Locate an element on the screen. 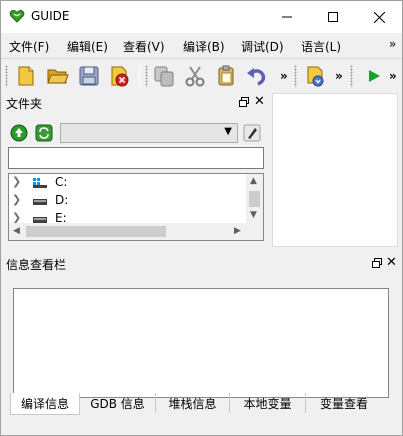  new-file-icon is located at coordinates (26, 76).